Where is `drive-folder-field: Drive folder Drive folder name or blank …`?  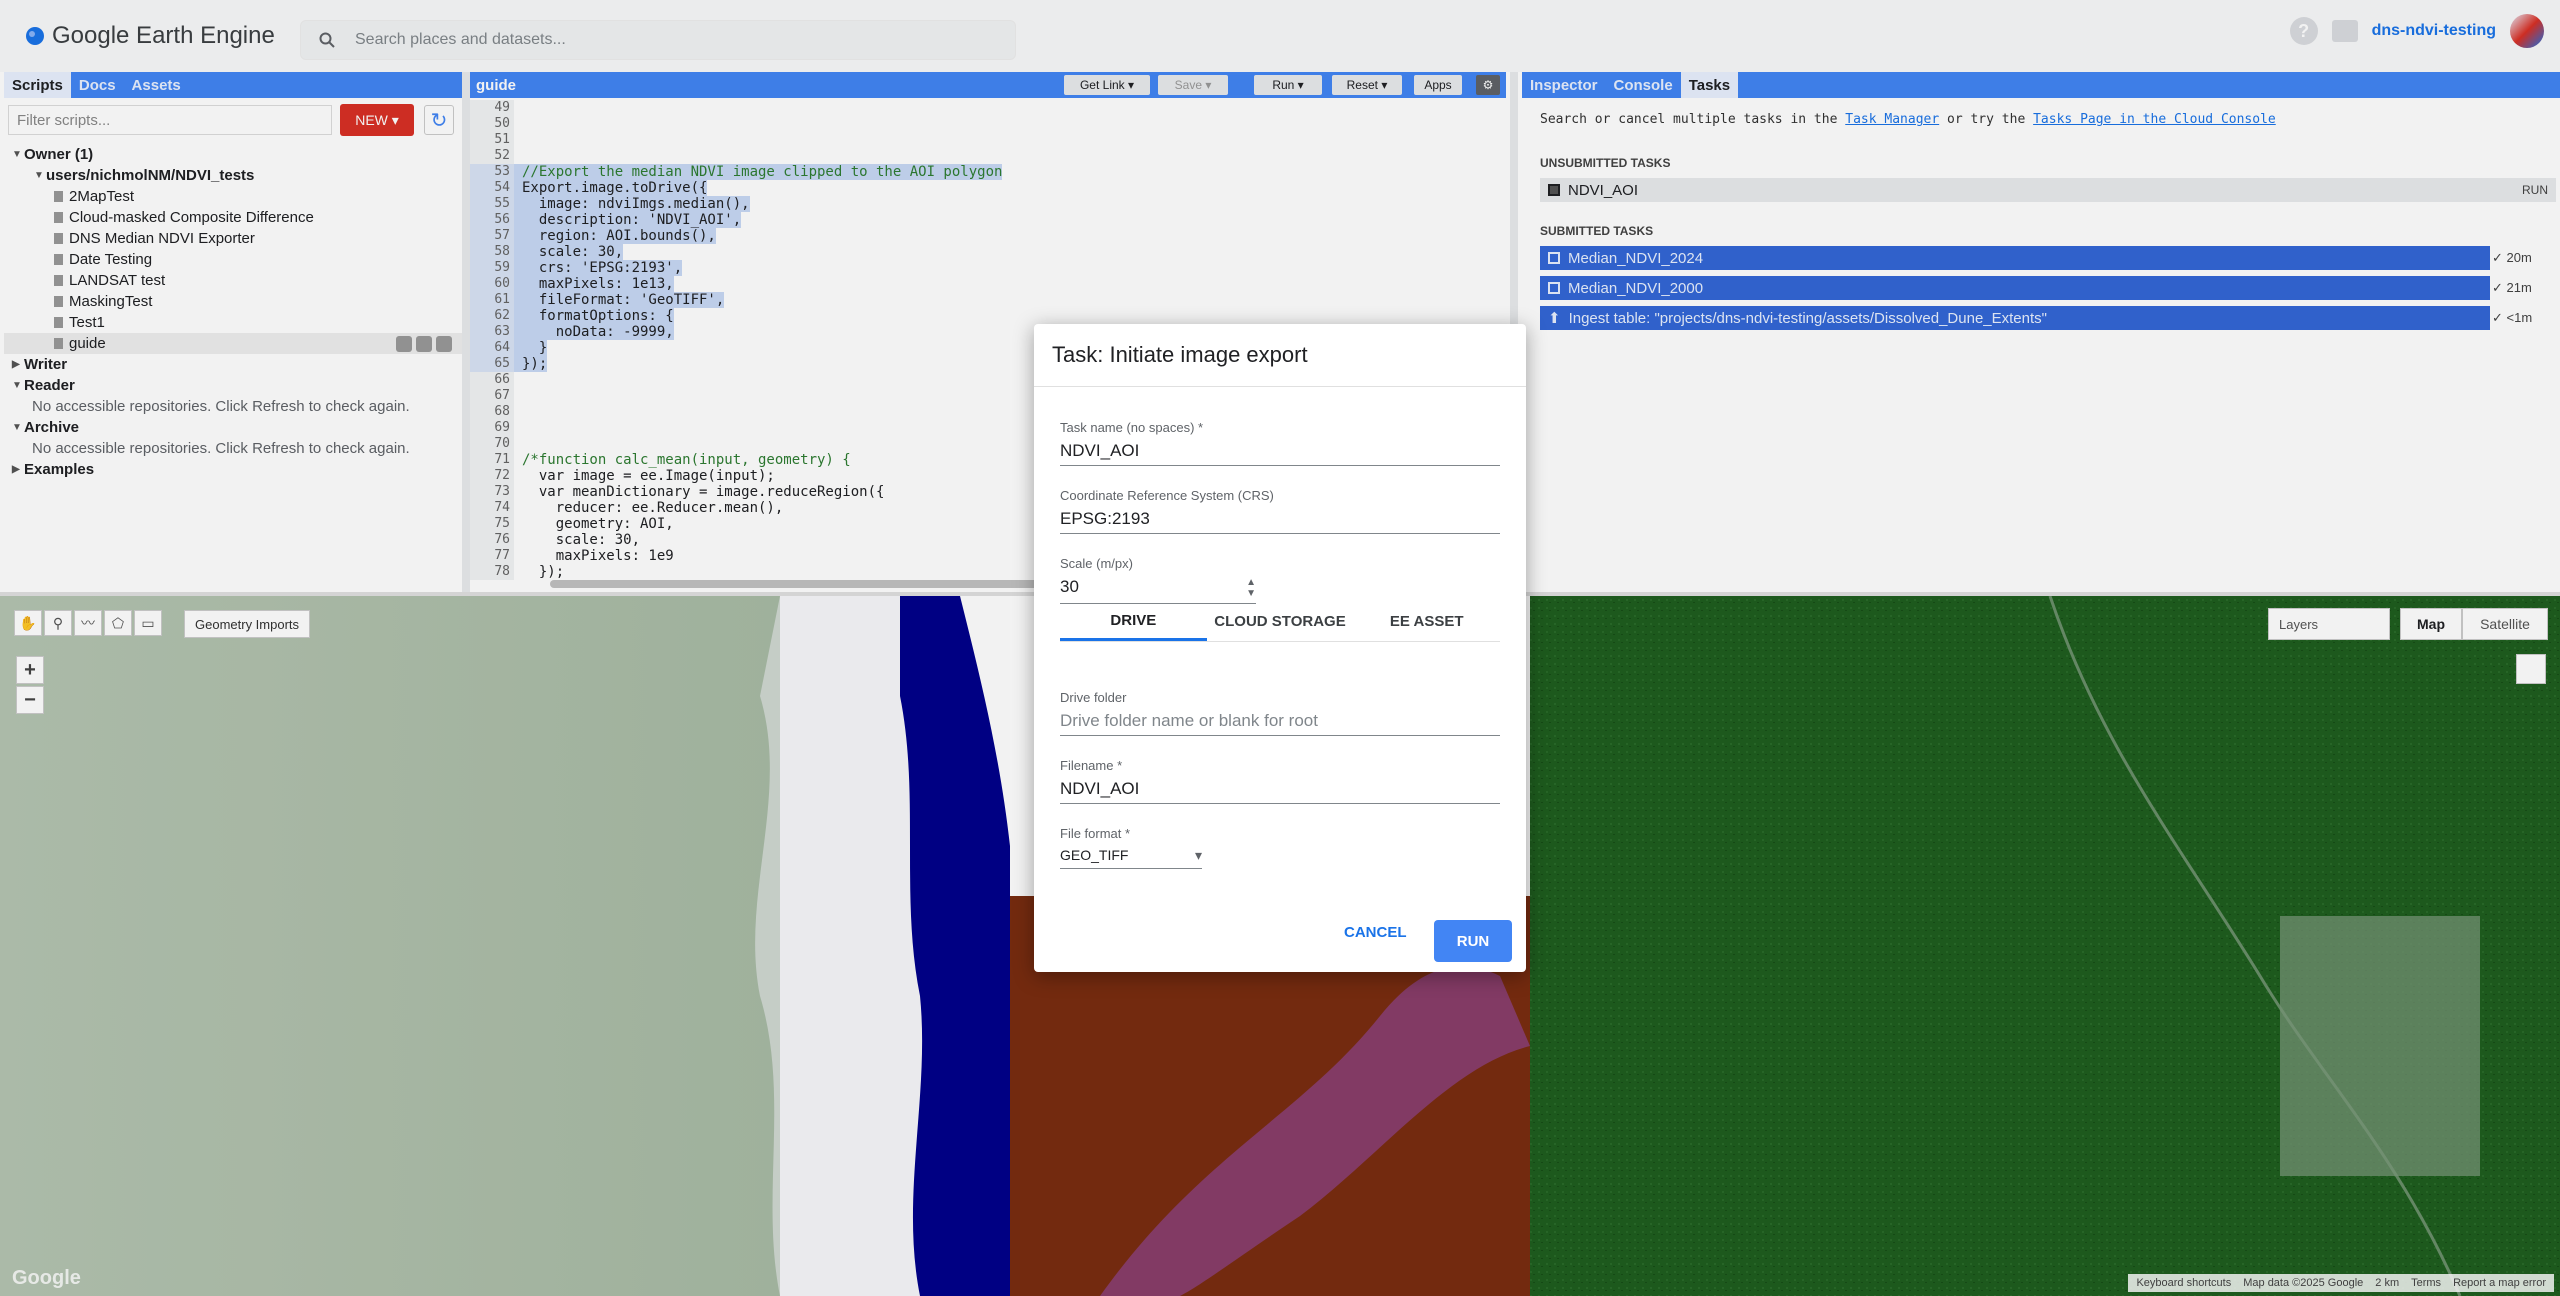 drive-folder-field: Drive folder Drive folder name or blank … is located at coordinates (1280, 713).